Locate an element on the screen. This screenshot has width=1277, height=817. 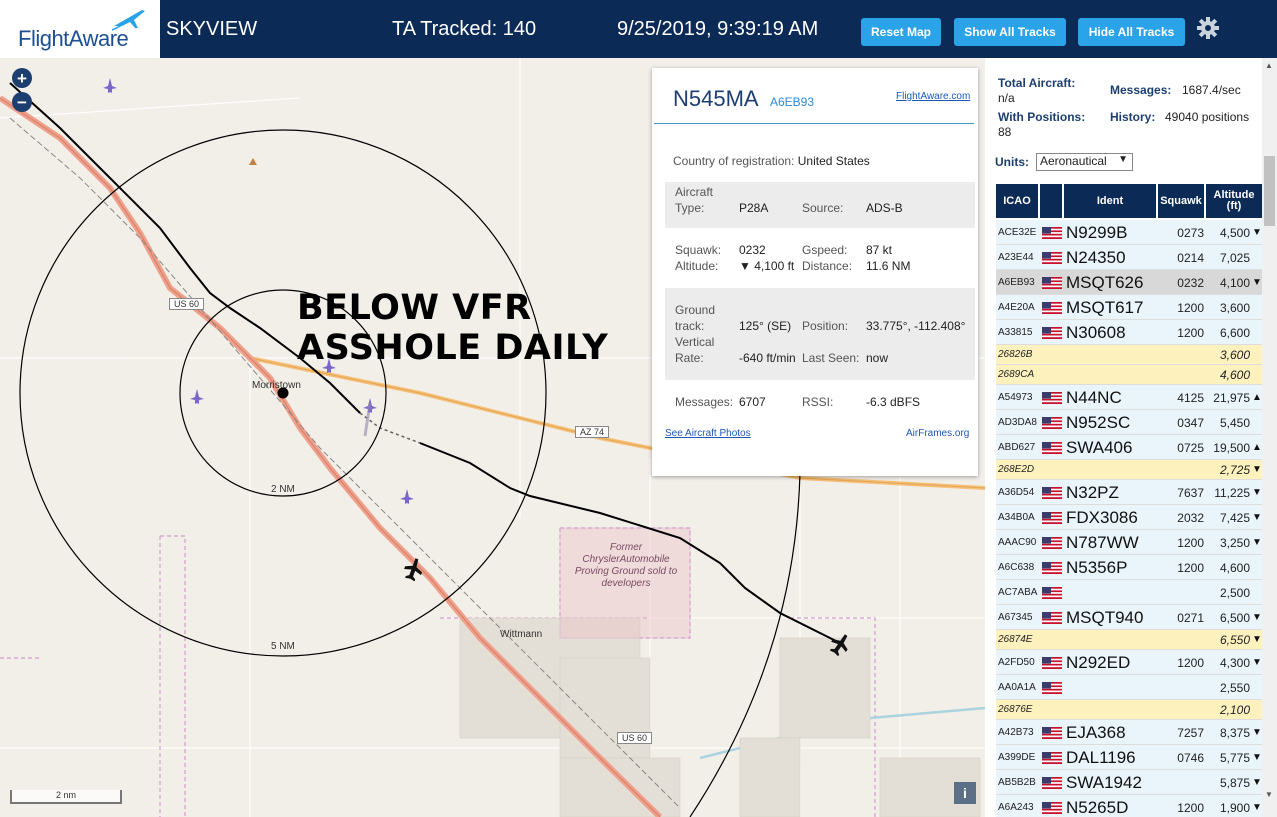
overlay-line-1: BELOW VFR is located at coordinates (414, 308).